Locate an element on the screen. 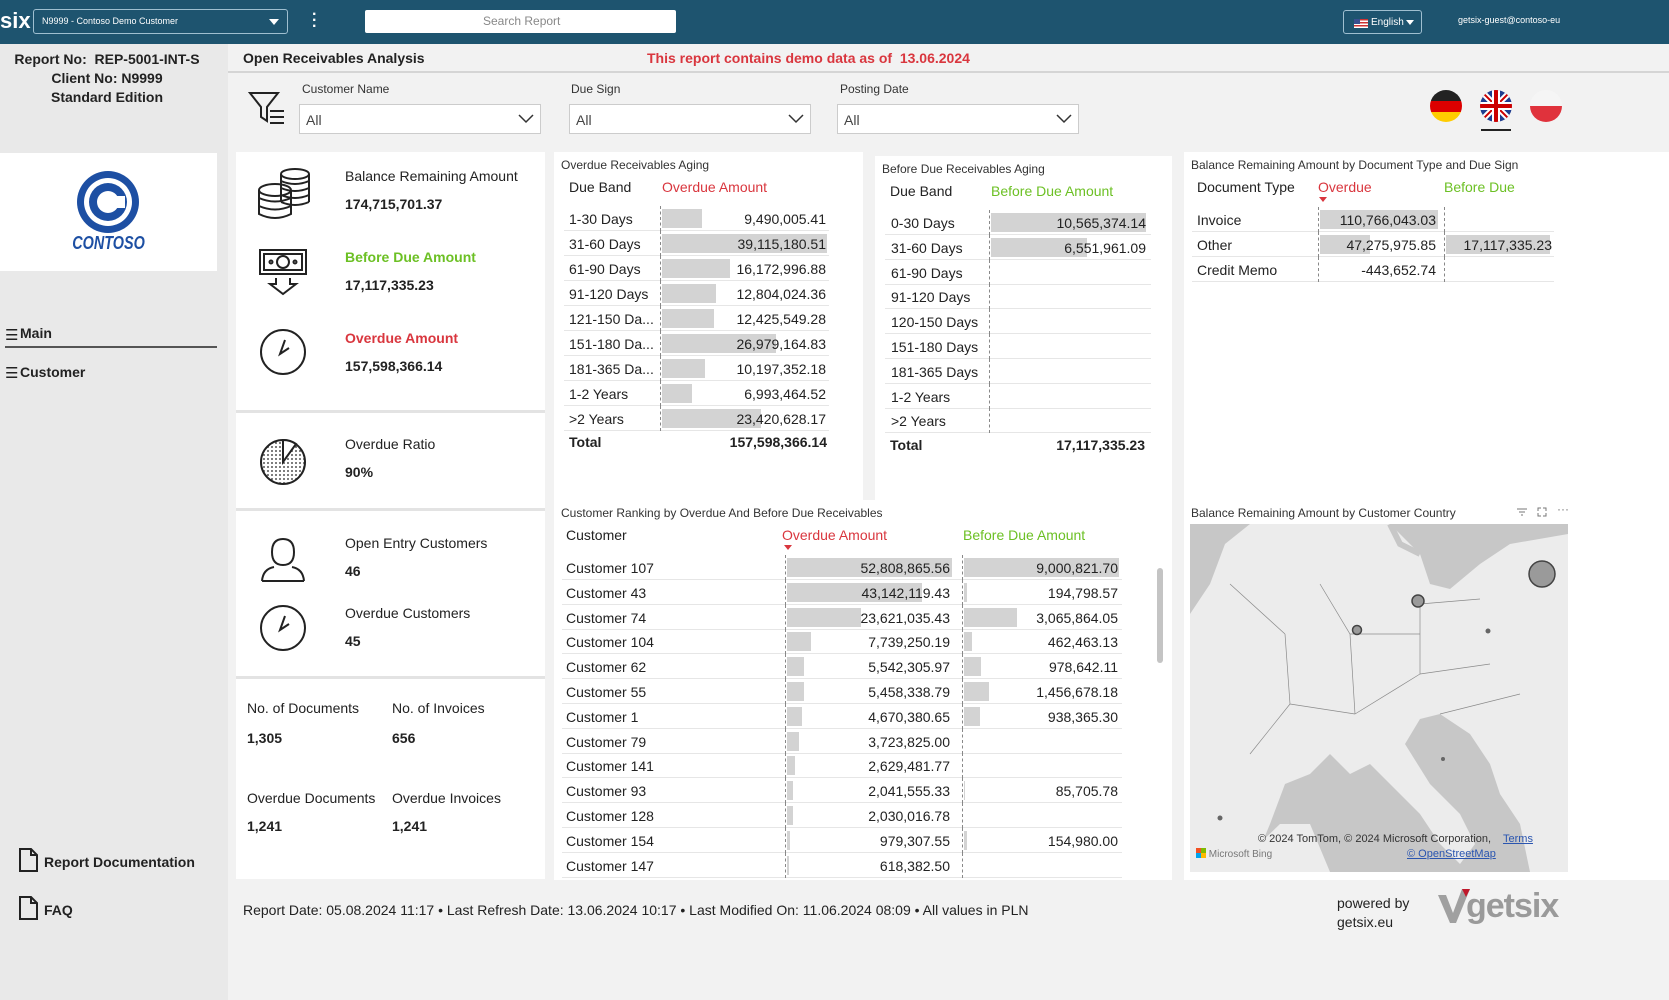  polish-flag-icon is located at coordinates (1546, 106).